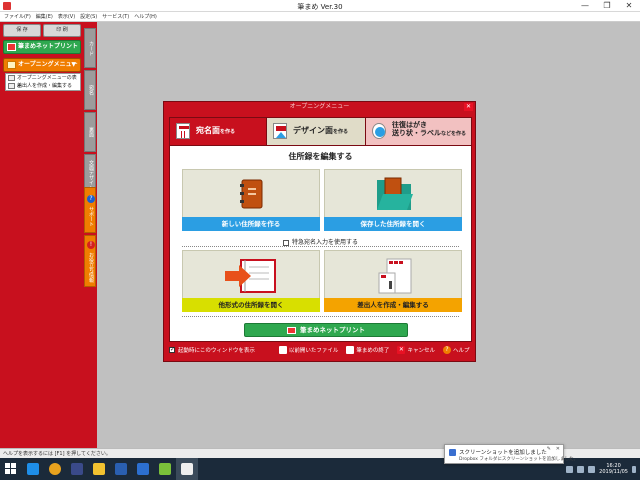  What do you see at coordinates (251, 224) in the screenshot?
I see `new-address-book-label: 新しい住所録を作る` at bounding box center [251, 224].